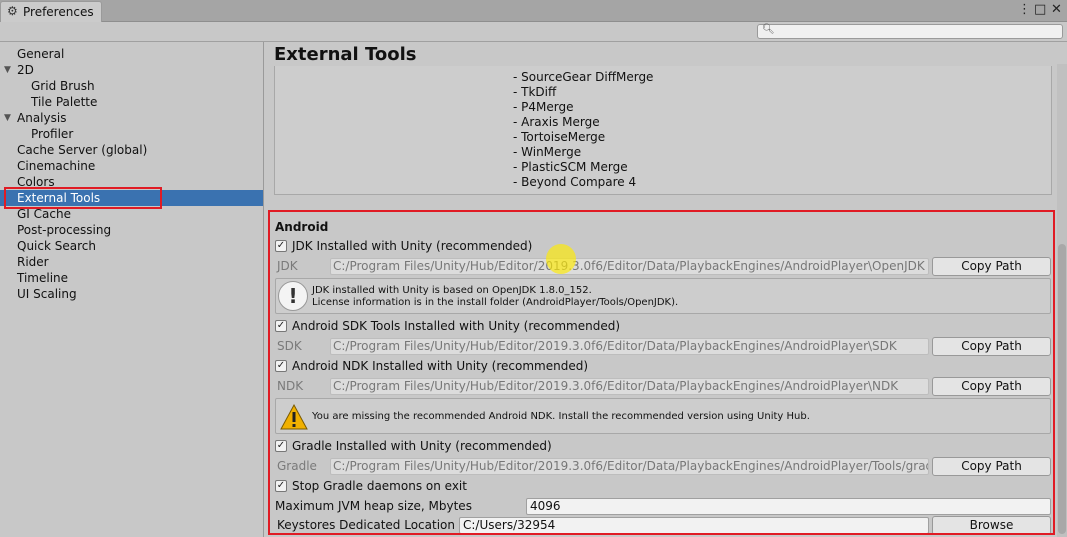 The height and width of the screenshot is (537, 1067). I want to click on sidebar-item-label: Cache Server (global), so click(82, 150).